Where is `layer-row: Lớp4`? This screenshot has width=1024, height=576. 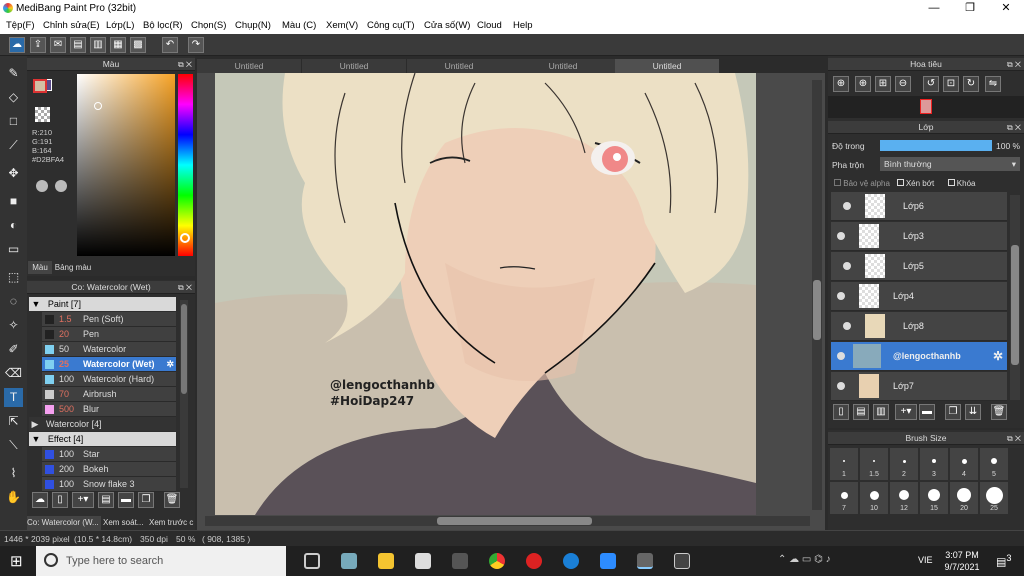
layer-row: Lớp4 is located at coordinates (919, 296).